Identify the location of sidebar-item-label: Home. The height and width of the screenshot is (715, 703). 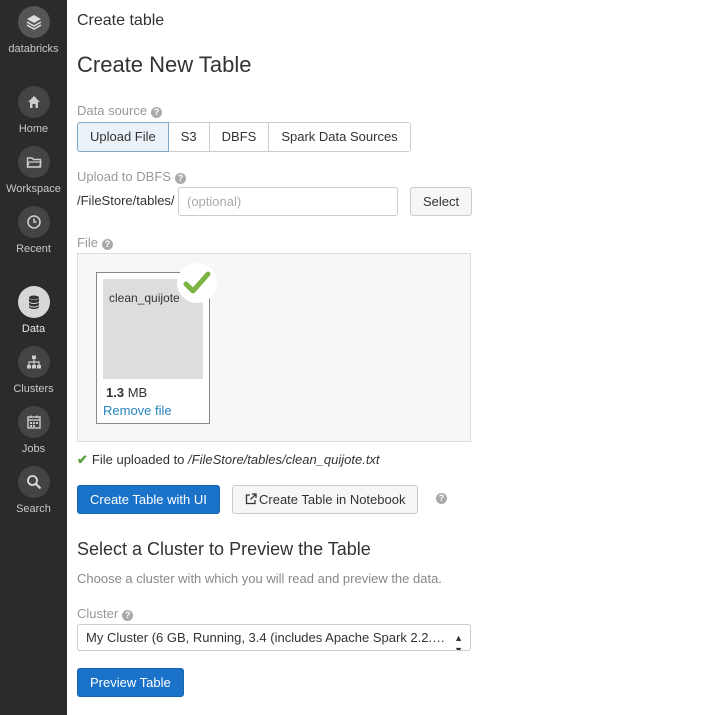
(33, 129).